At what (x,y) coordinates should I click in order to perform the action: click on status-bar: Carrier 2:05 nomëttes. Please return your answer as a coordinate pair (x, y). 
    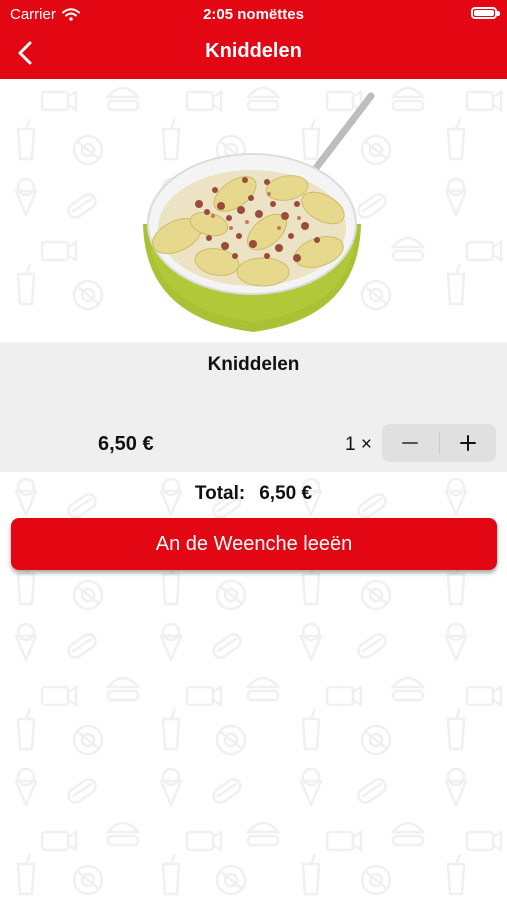
    Looking at the image, I should click on (253, 14).